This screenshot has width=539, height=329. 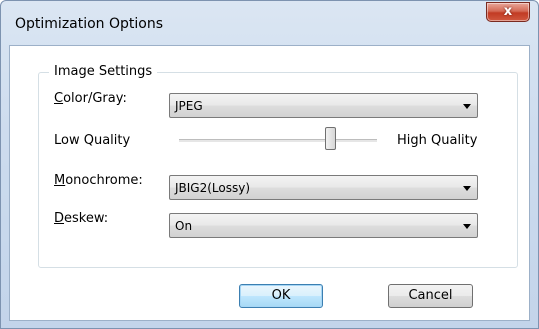 What do you see at coordinates (86, 218) in the screenshot?
I see `deskew-label-rest: eskew:` at bounding box center [86, 218].